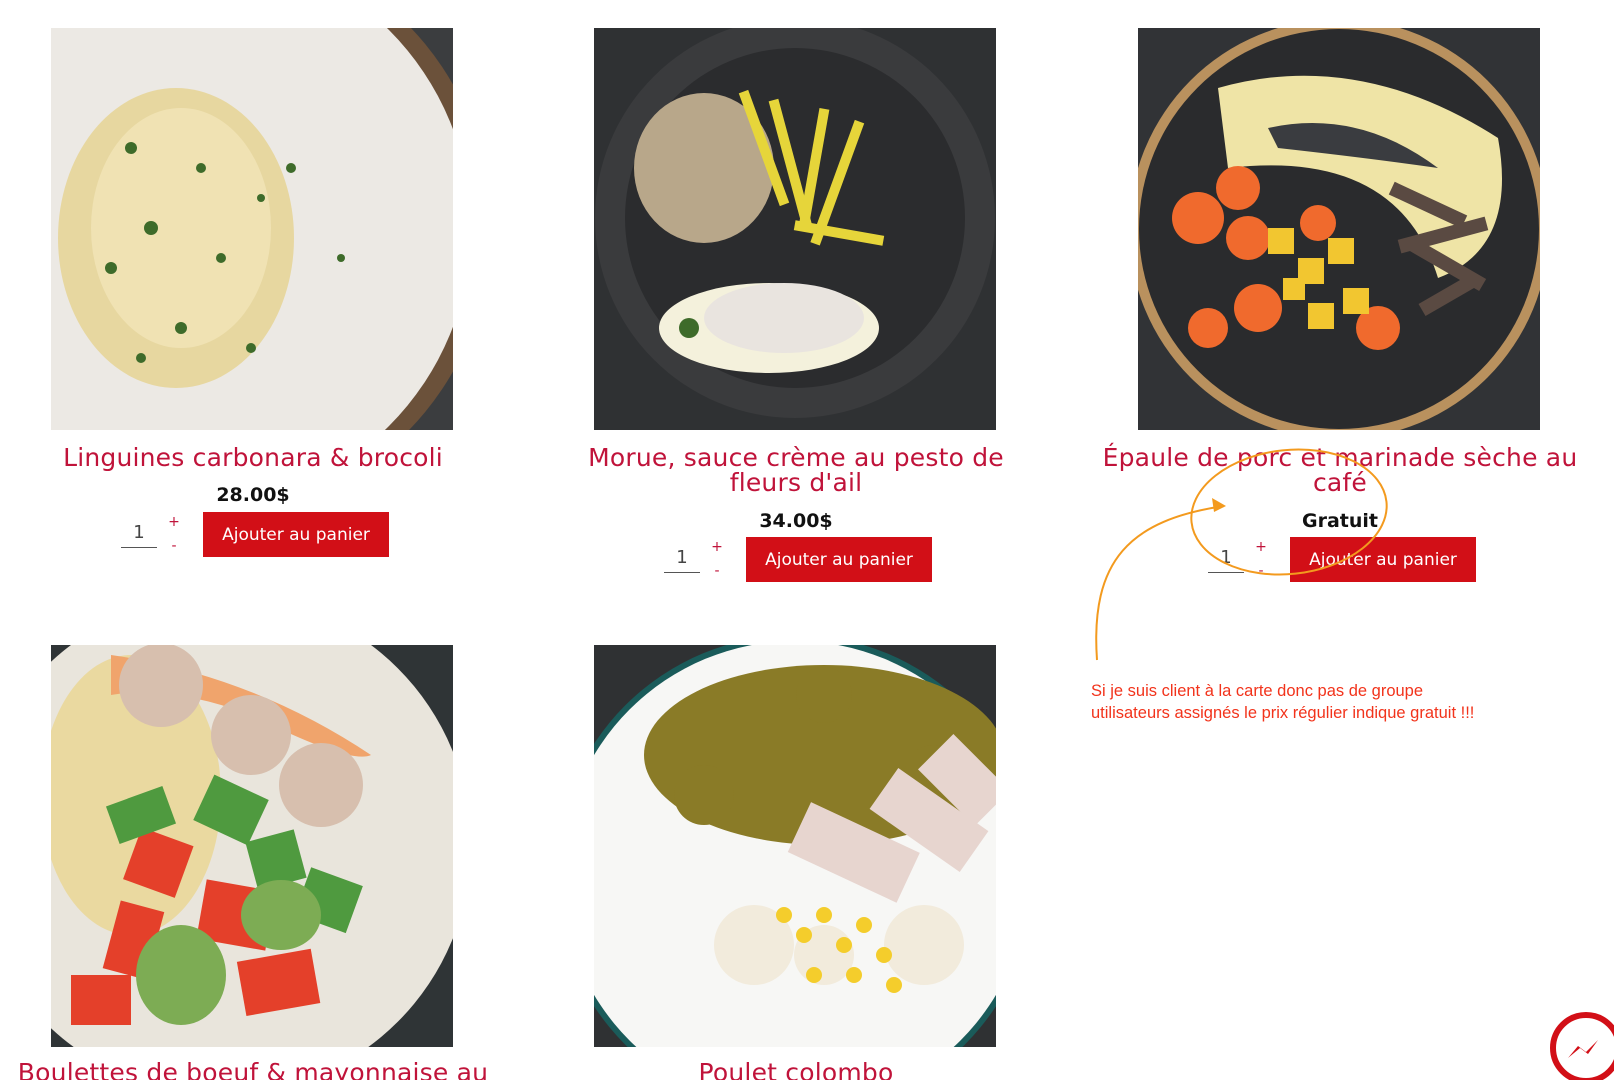  I want to click on messenger-chat-button, so click(1582, 1046).